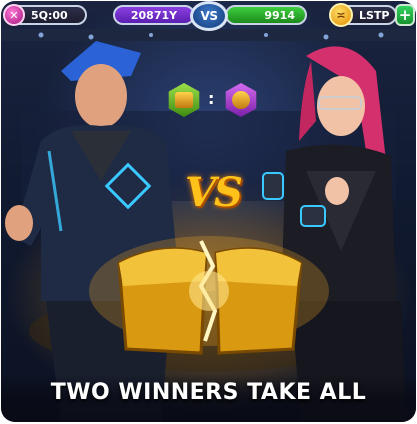 This screenshot has width=417, height=424. What do you see at coordinates (279, 15) in the screenshot?
I see `player2-score: 9914` at bounding box center [279, 15].